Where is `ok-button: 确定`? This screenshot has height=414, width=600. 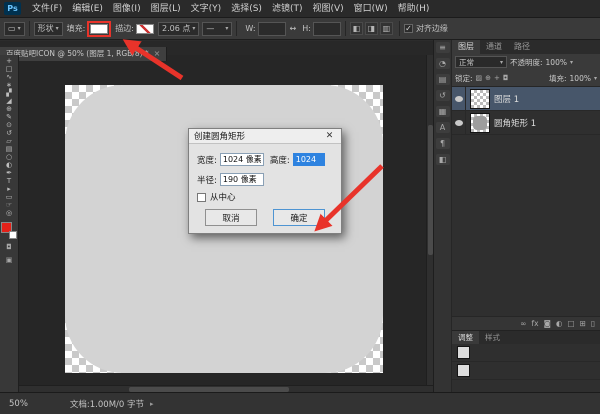
ok-button: 确定 is located at coordinates (299, 217).